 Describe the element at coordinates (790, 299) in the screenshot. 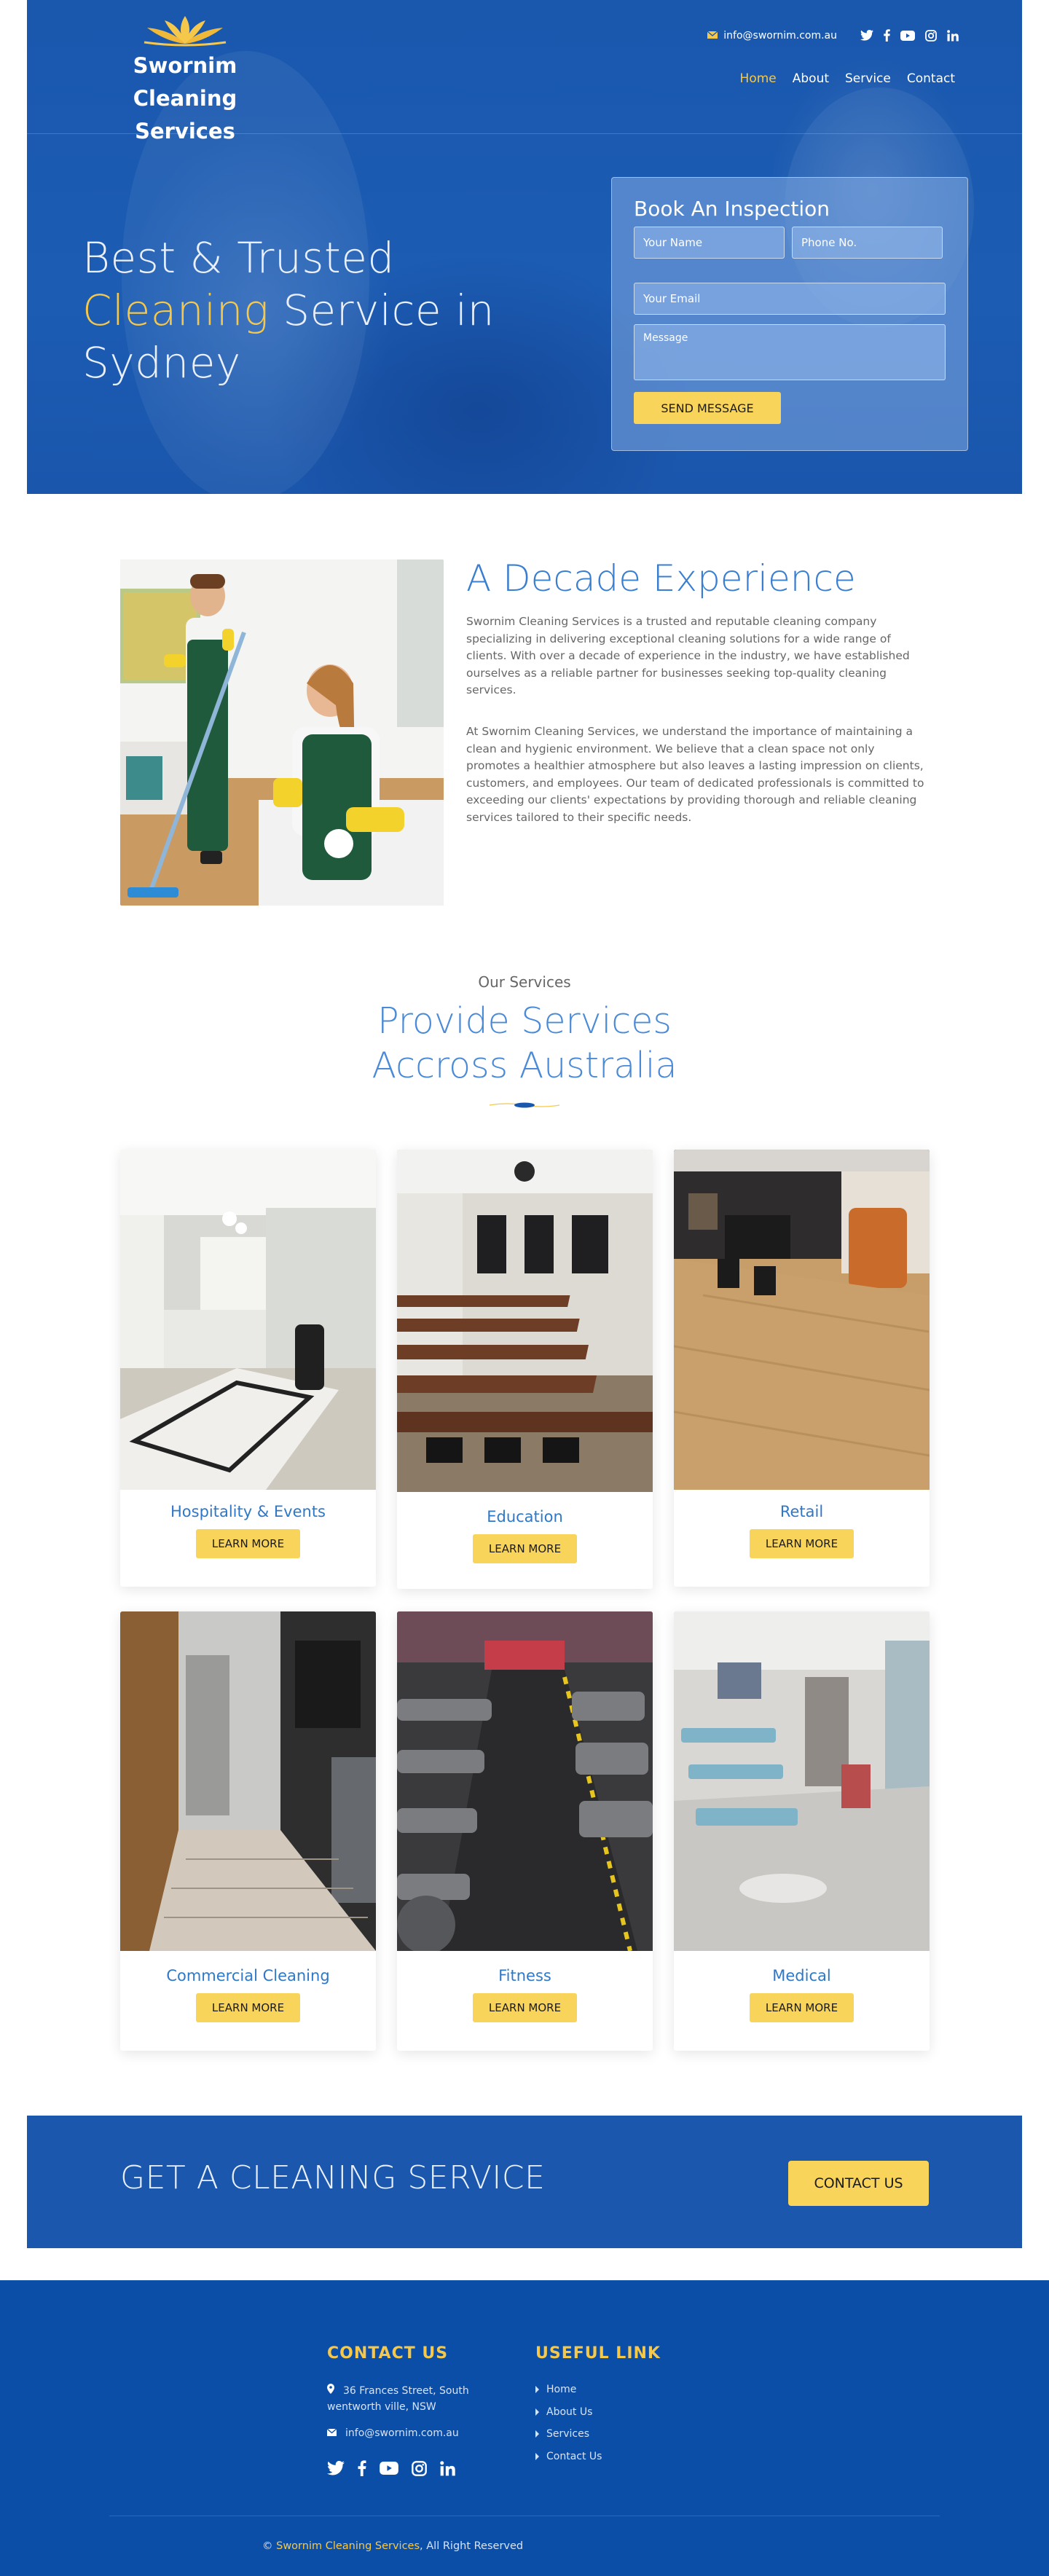

I see `email-input: Your Email` at that location.